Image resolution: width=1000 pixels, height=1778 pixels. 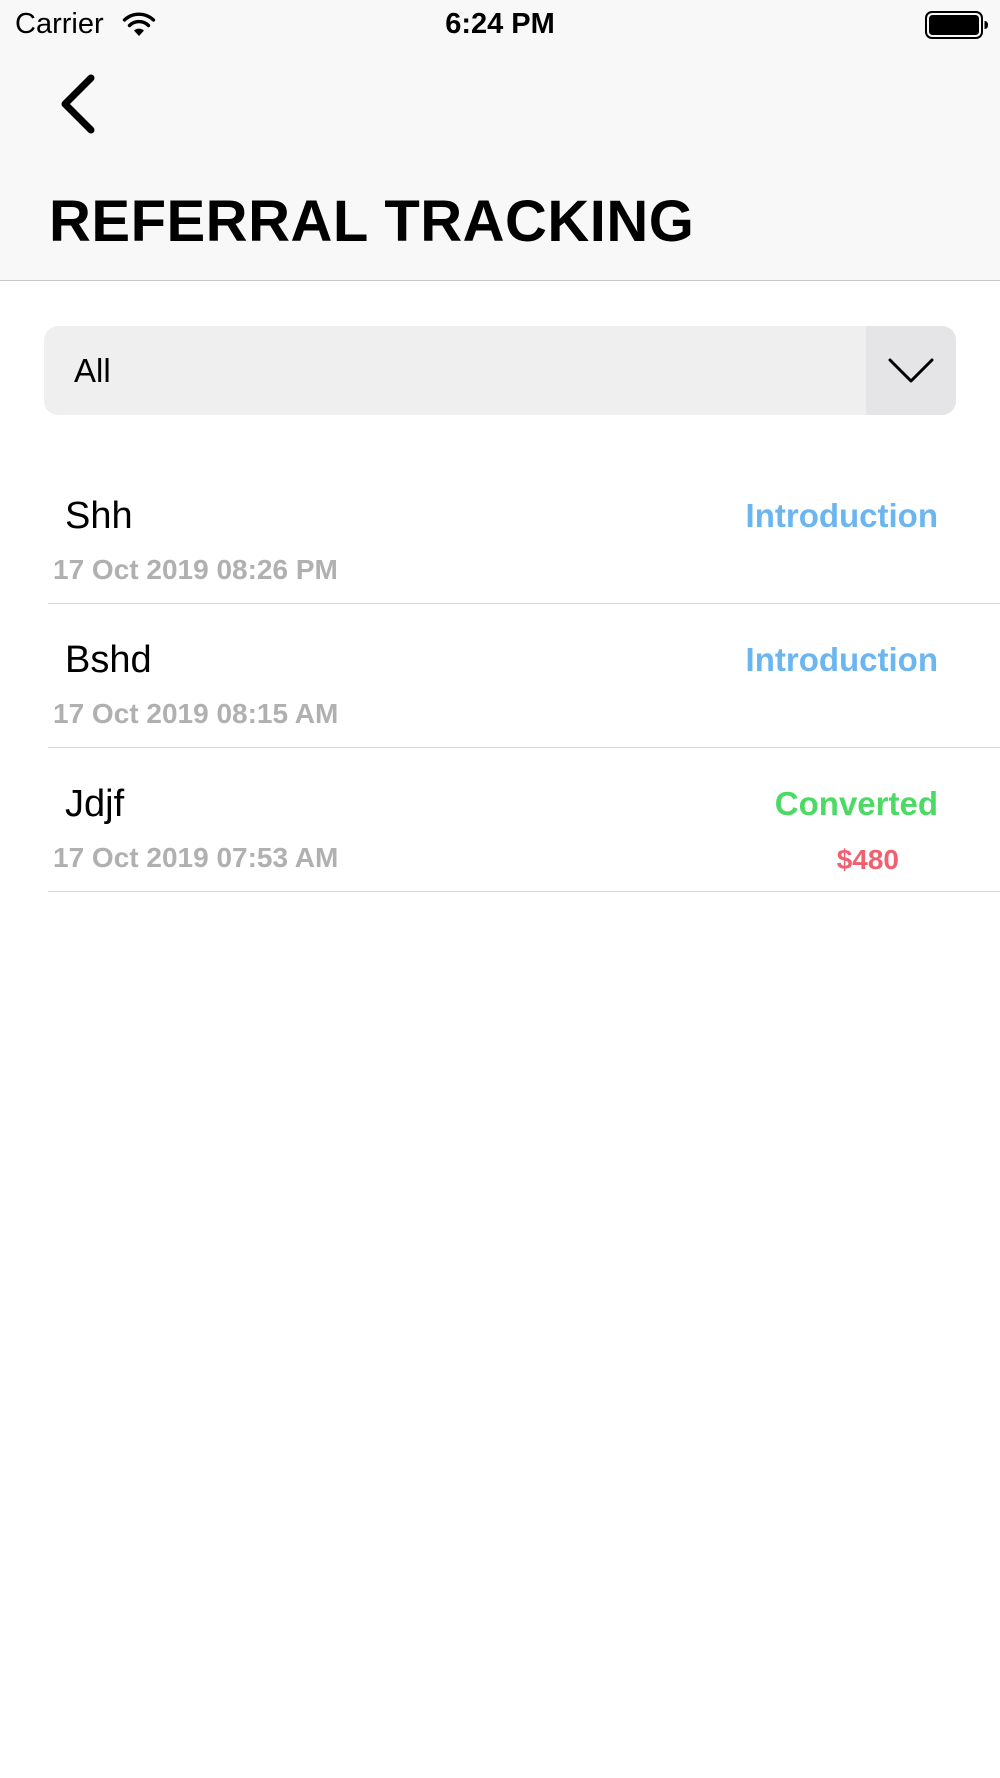 I want to click on referral-status: Converted, so click(x=856, y=803).